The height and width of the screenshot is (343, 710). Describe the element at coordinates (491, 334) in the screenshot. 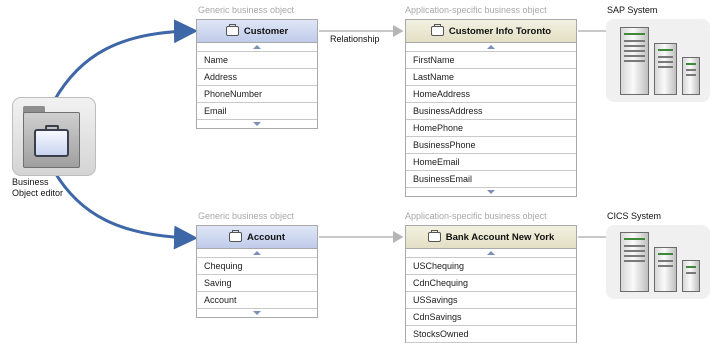

I see `attribute-row: StocksOwned` at that location.